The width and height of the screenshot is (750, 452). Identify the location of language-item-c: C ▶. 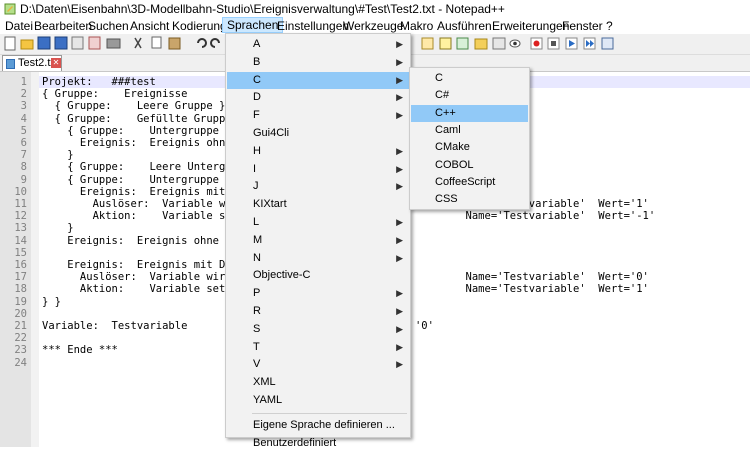
(318, 80).